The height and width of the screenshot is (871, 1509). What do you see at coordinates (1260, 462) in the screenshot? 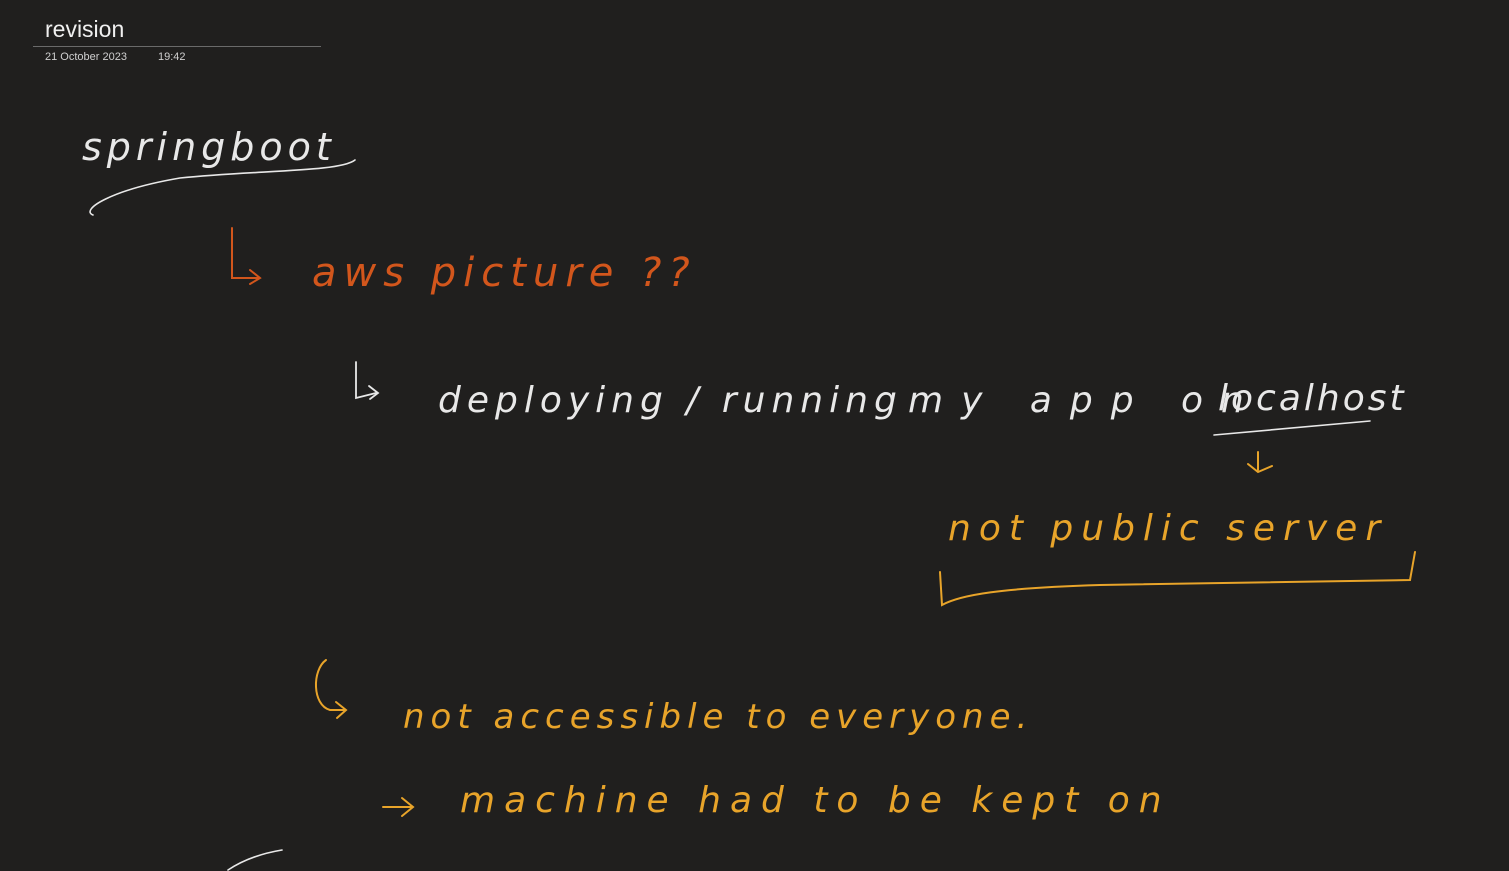
I see `down-arrow-icon` at bounding box center [1260, 462].